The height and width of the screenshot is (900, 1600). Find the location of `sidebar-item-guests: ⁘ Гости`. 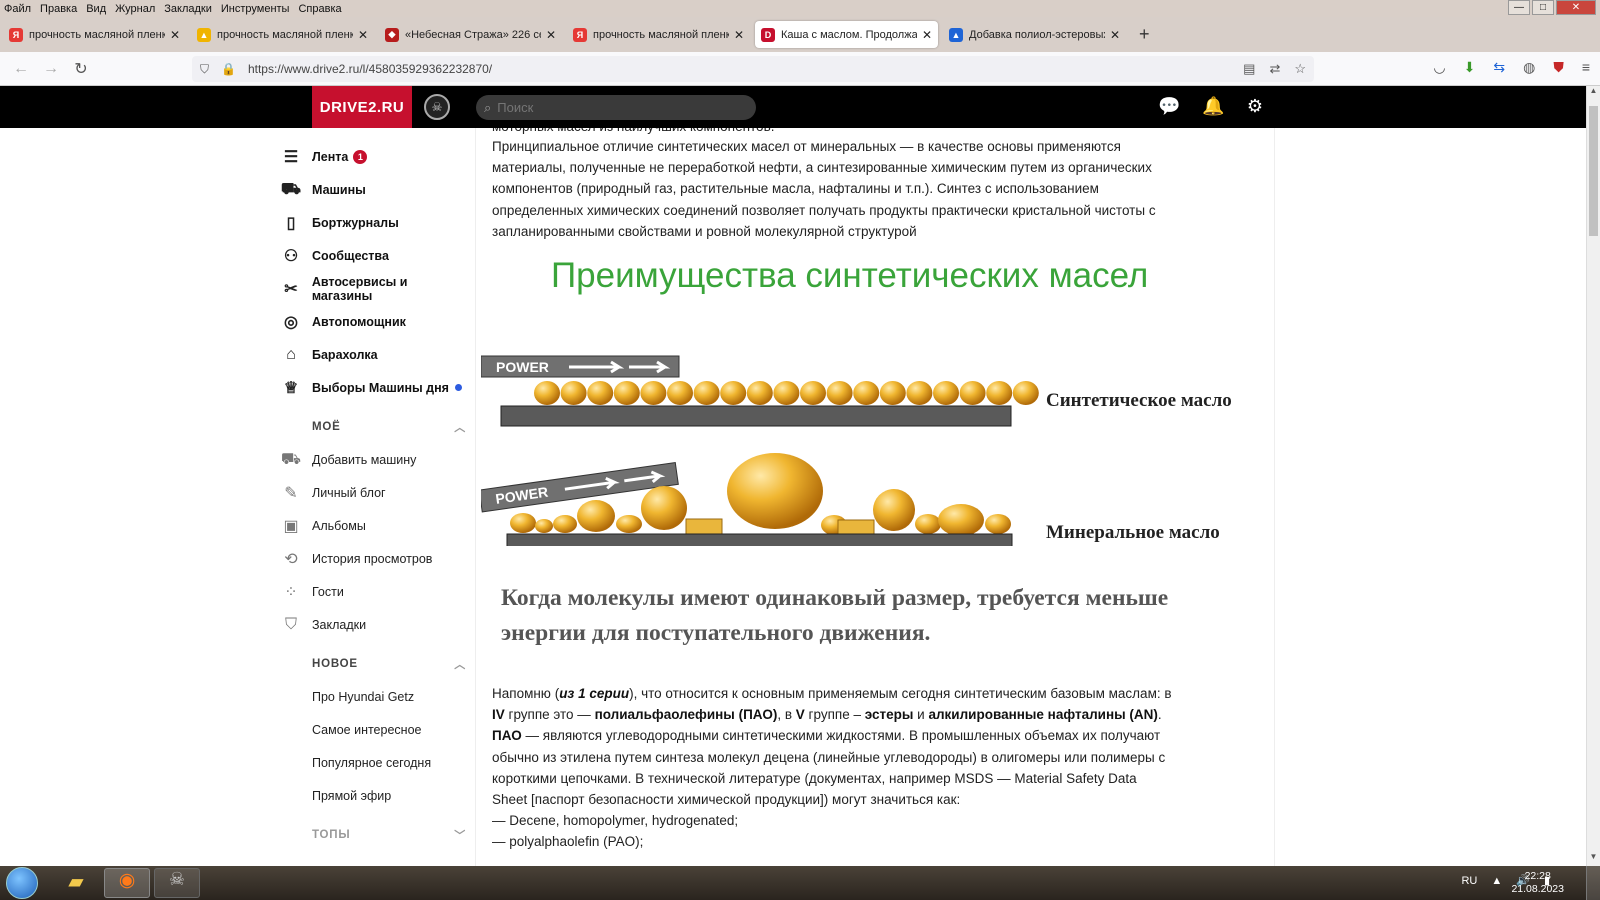

sidebar-item-guests: ⁘ Гости is located at coordinates (375, 591).